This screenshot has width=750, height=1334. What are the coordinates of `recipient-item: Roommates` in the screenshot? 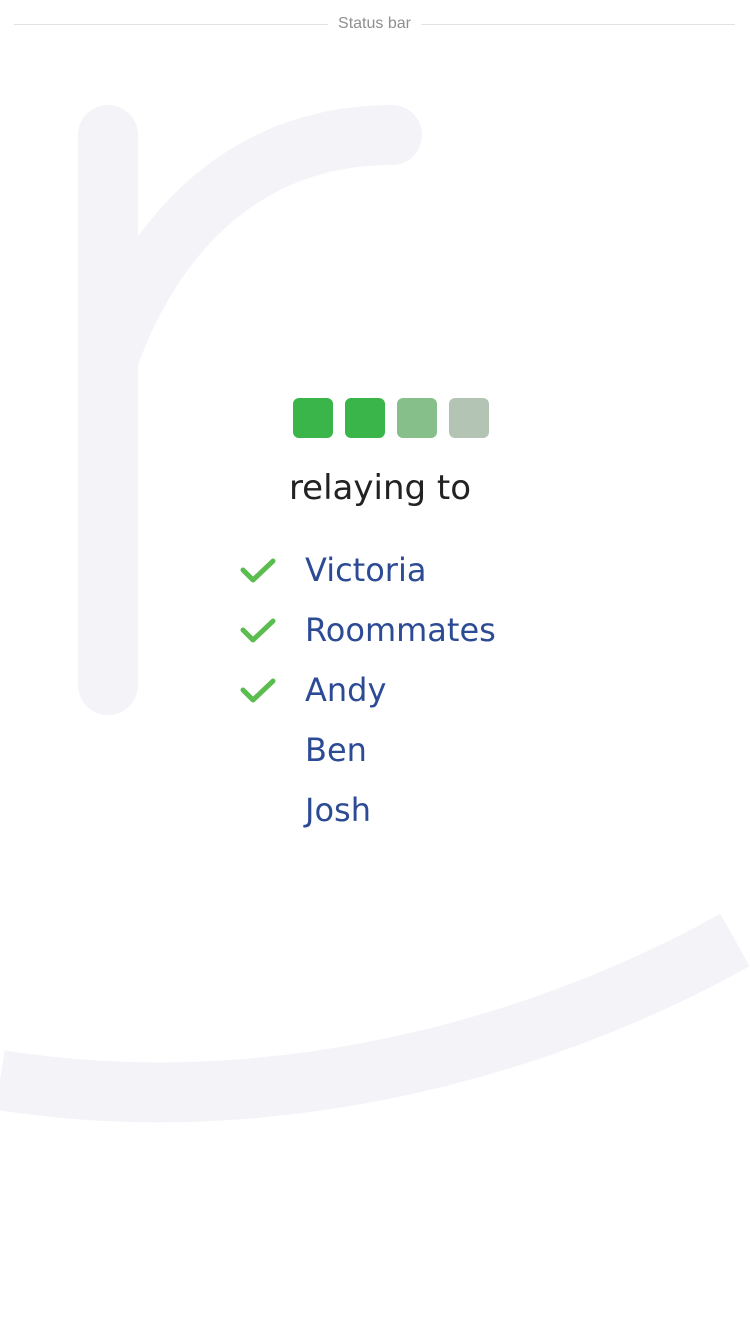 It's located at (368, 630).